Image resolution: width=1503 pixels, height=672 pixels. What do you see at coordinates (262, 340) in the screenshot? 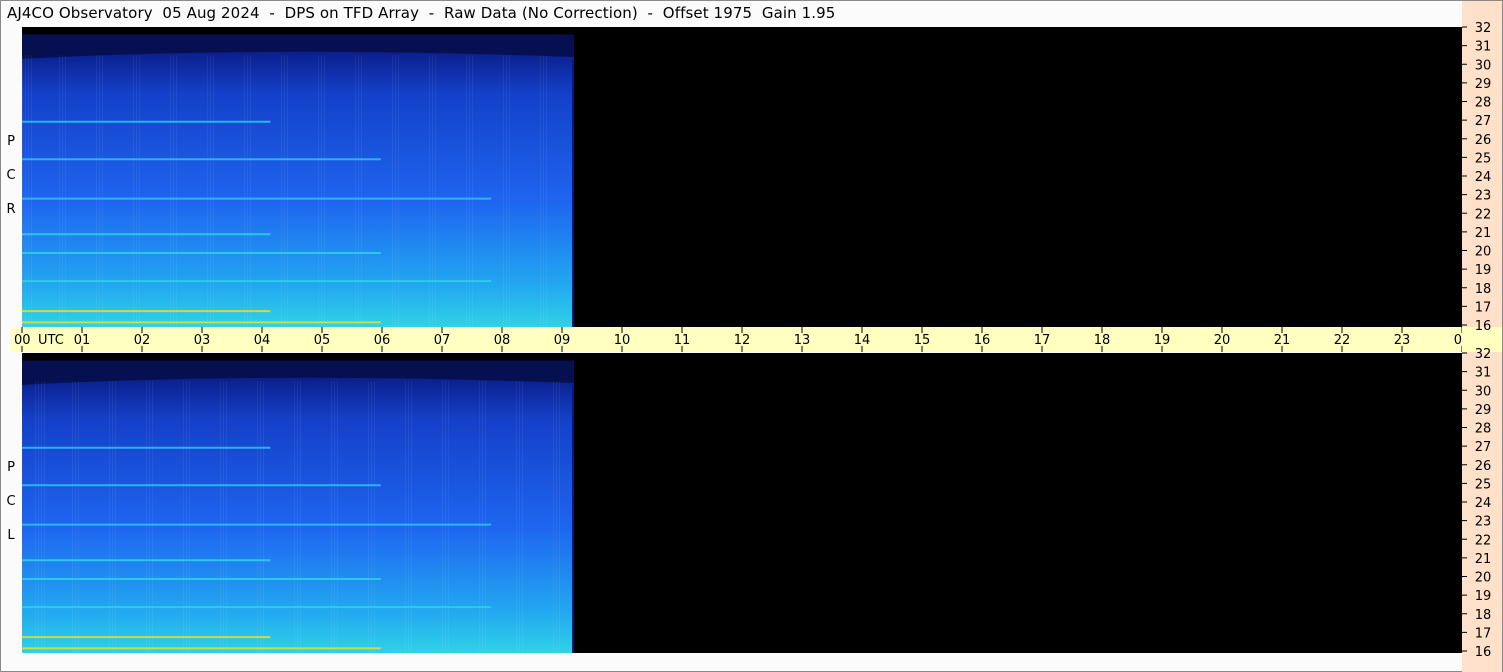
I see `time-tick-label: 04` at bounding box center [262, 340].